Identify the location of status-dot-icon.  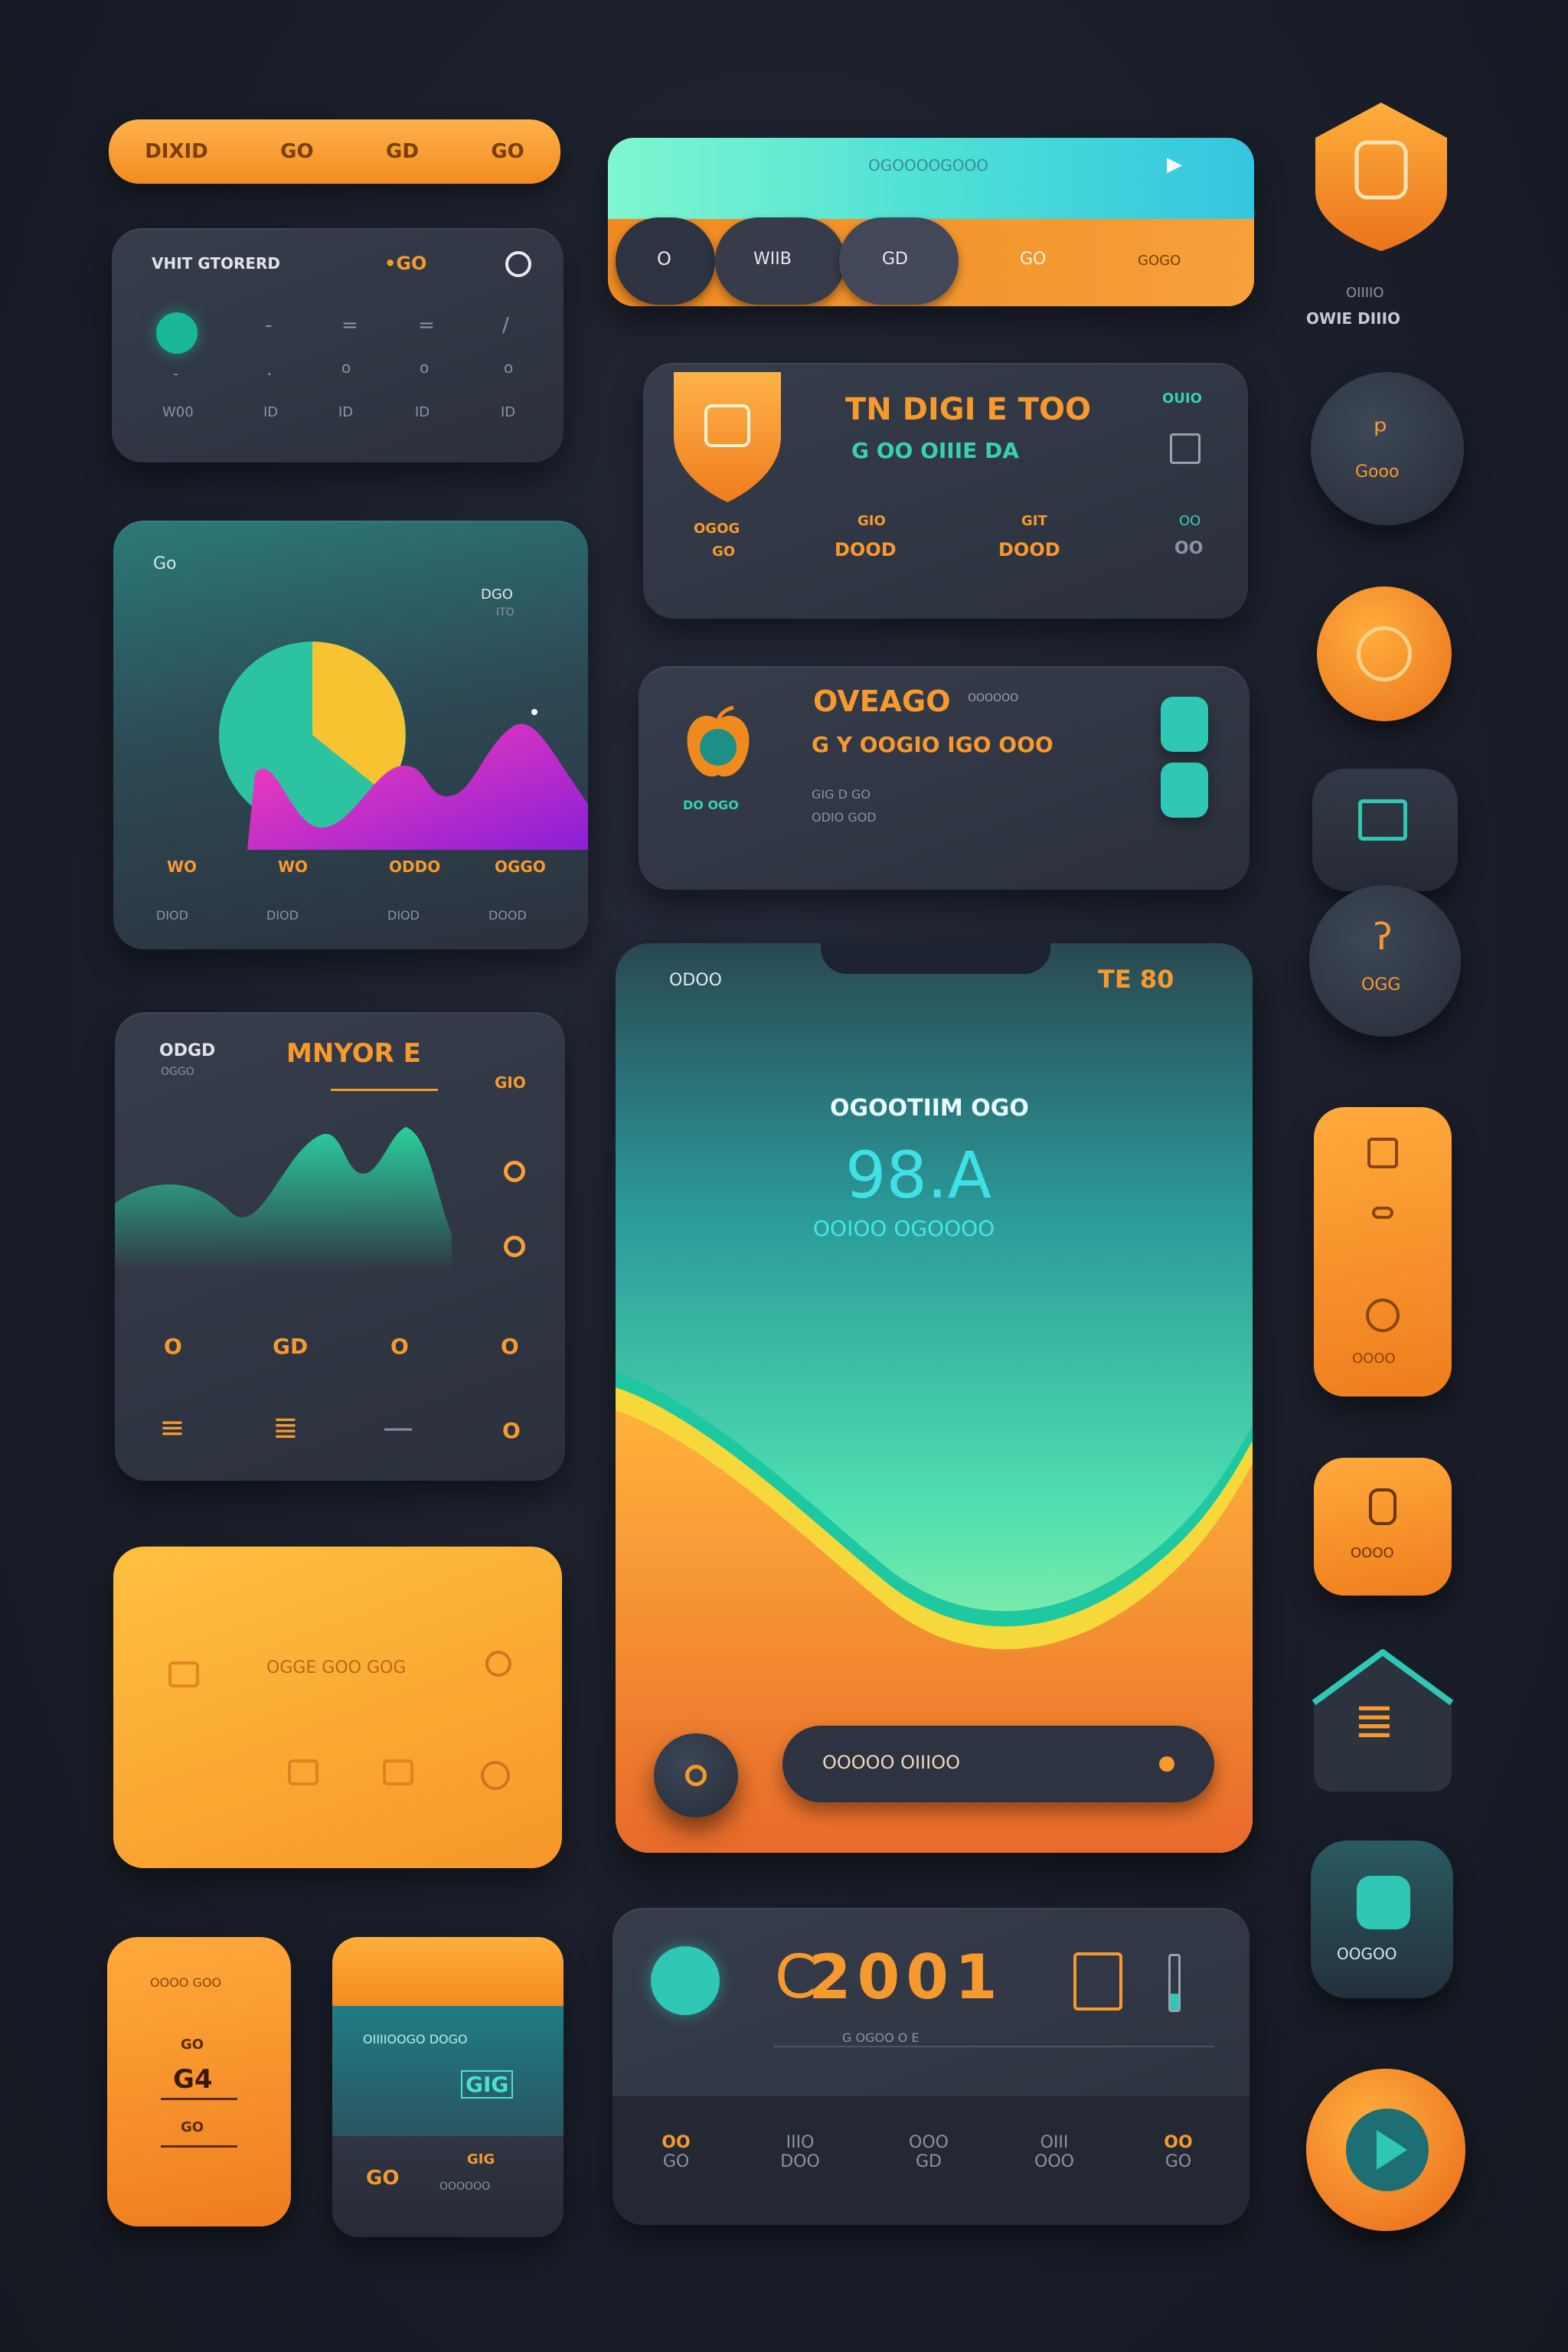
(177, 333).